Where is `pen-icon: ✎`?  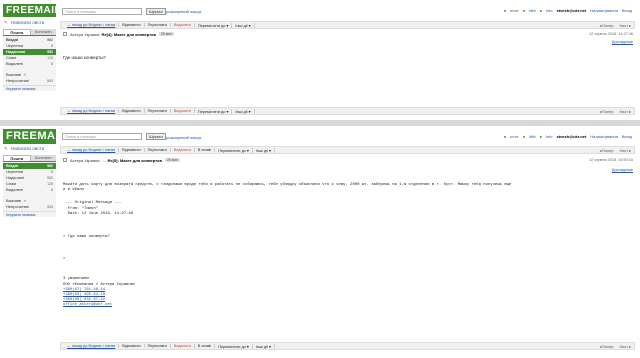 pen-icon: ✎ is located at coordinates (6, 148).